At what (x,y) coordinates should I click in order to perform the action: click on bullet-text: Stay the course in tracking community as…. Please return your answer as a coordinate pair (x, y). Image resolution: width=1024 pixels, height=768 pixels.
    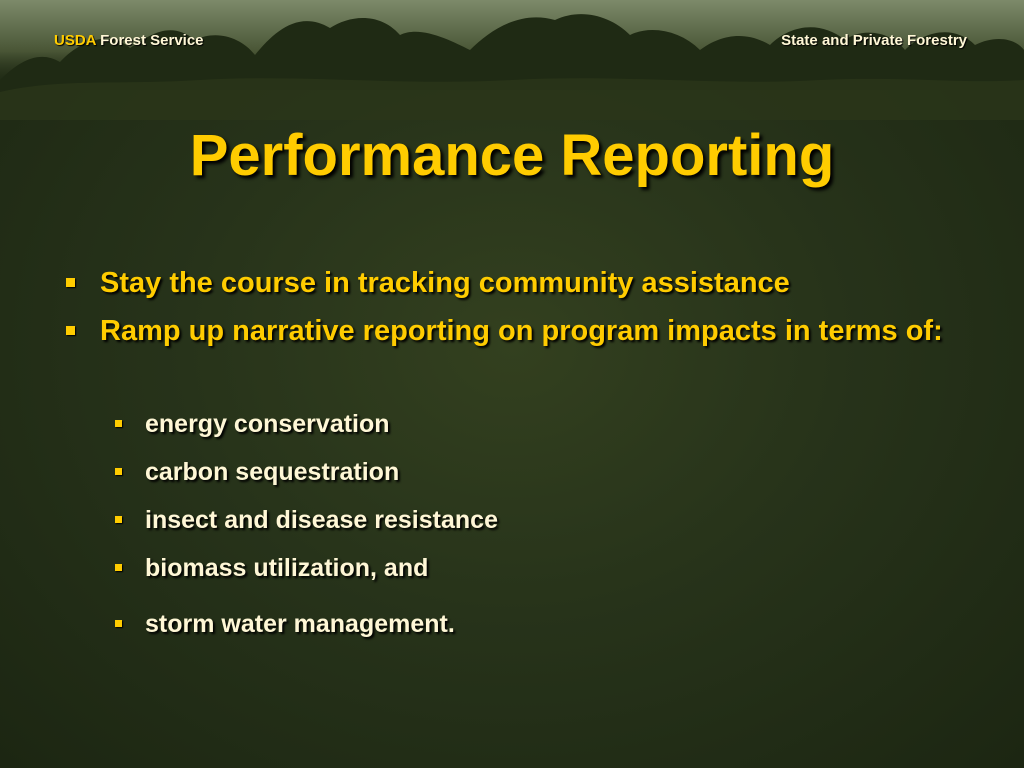
    Looking at the image, I should click on (445, 283).